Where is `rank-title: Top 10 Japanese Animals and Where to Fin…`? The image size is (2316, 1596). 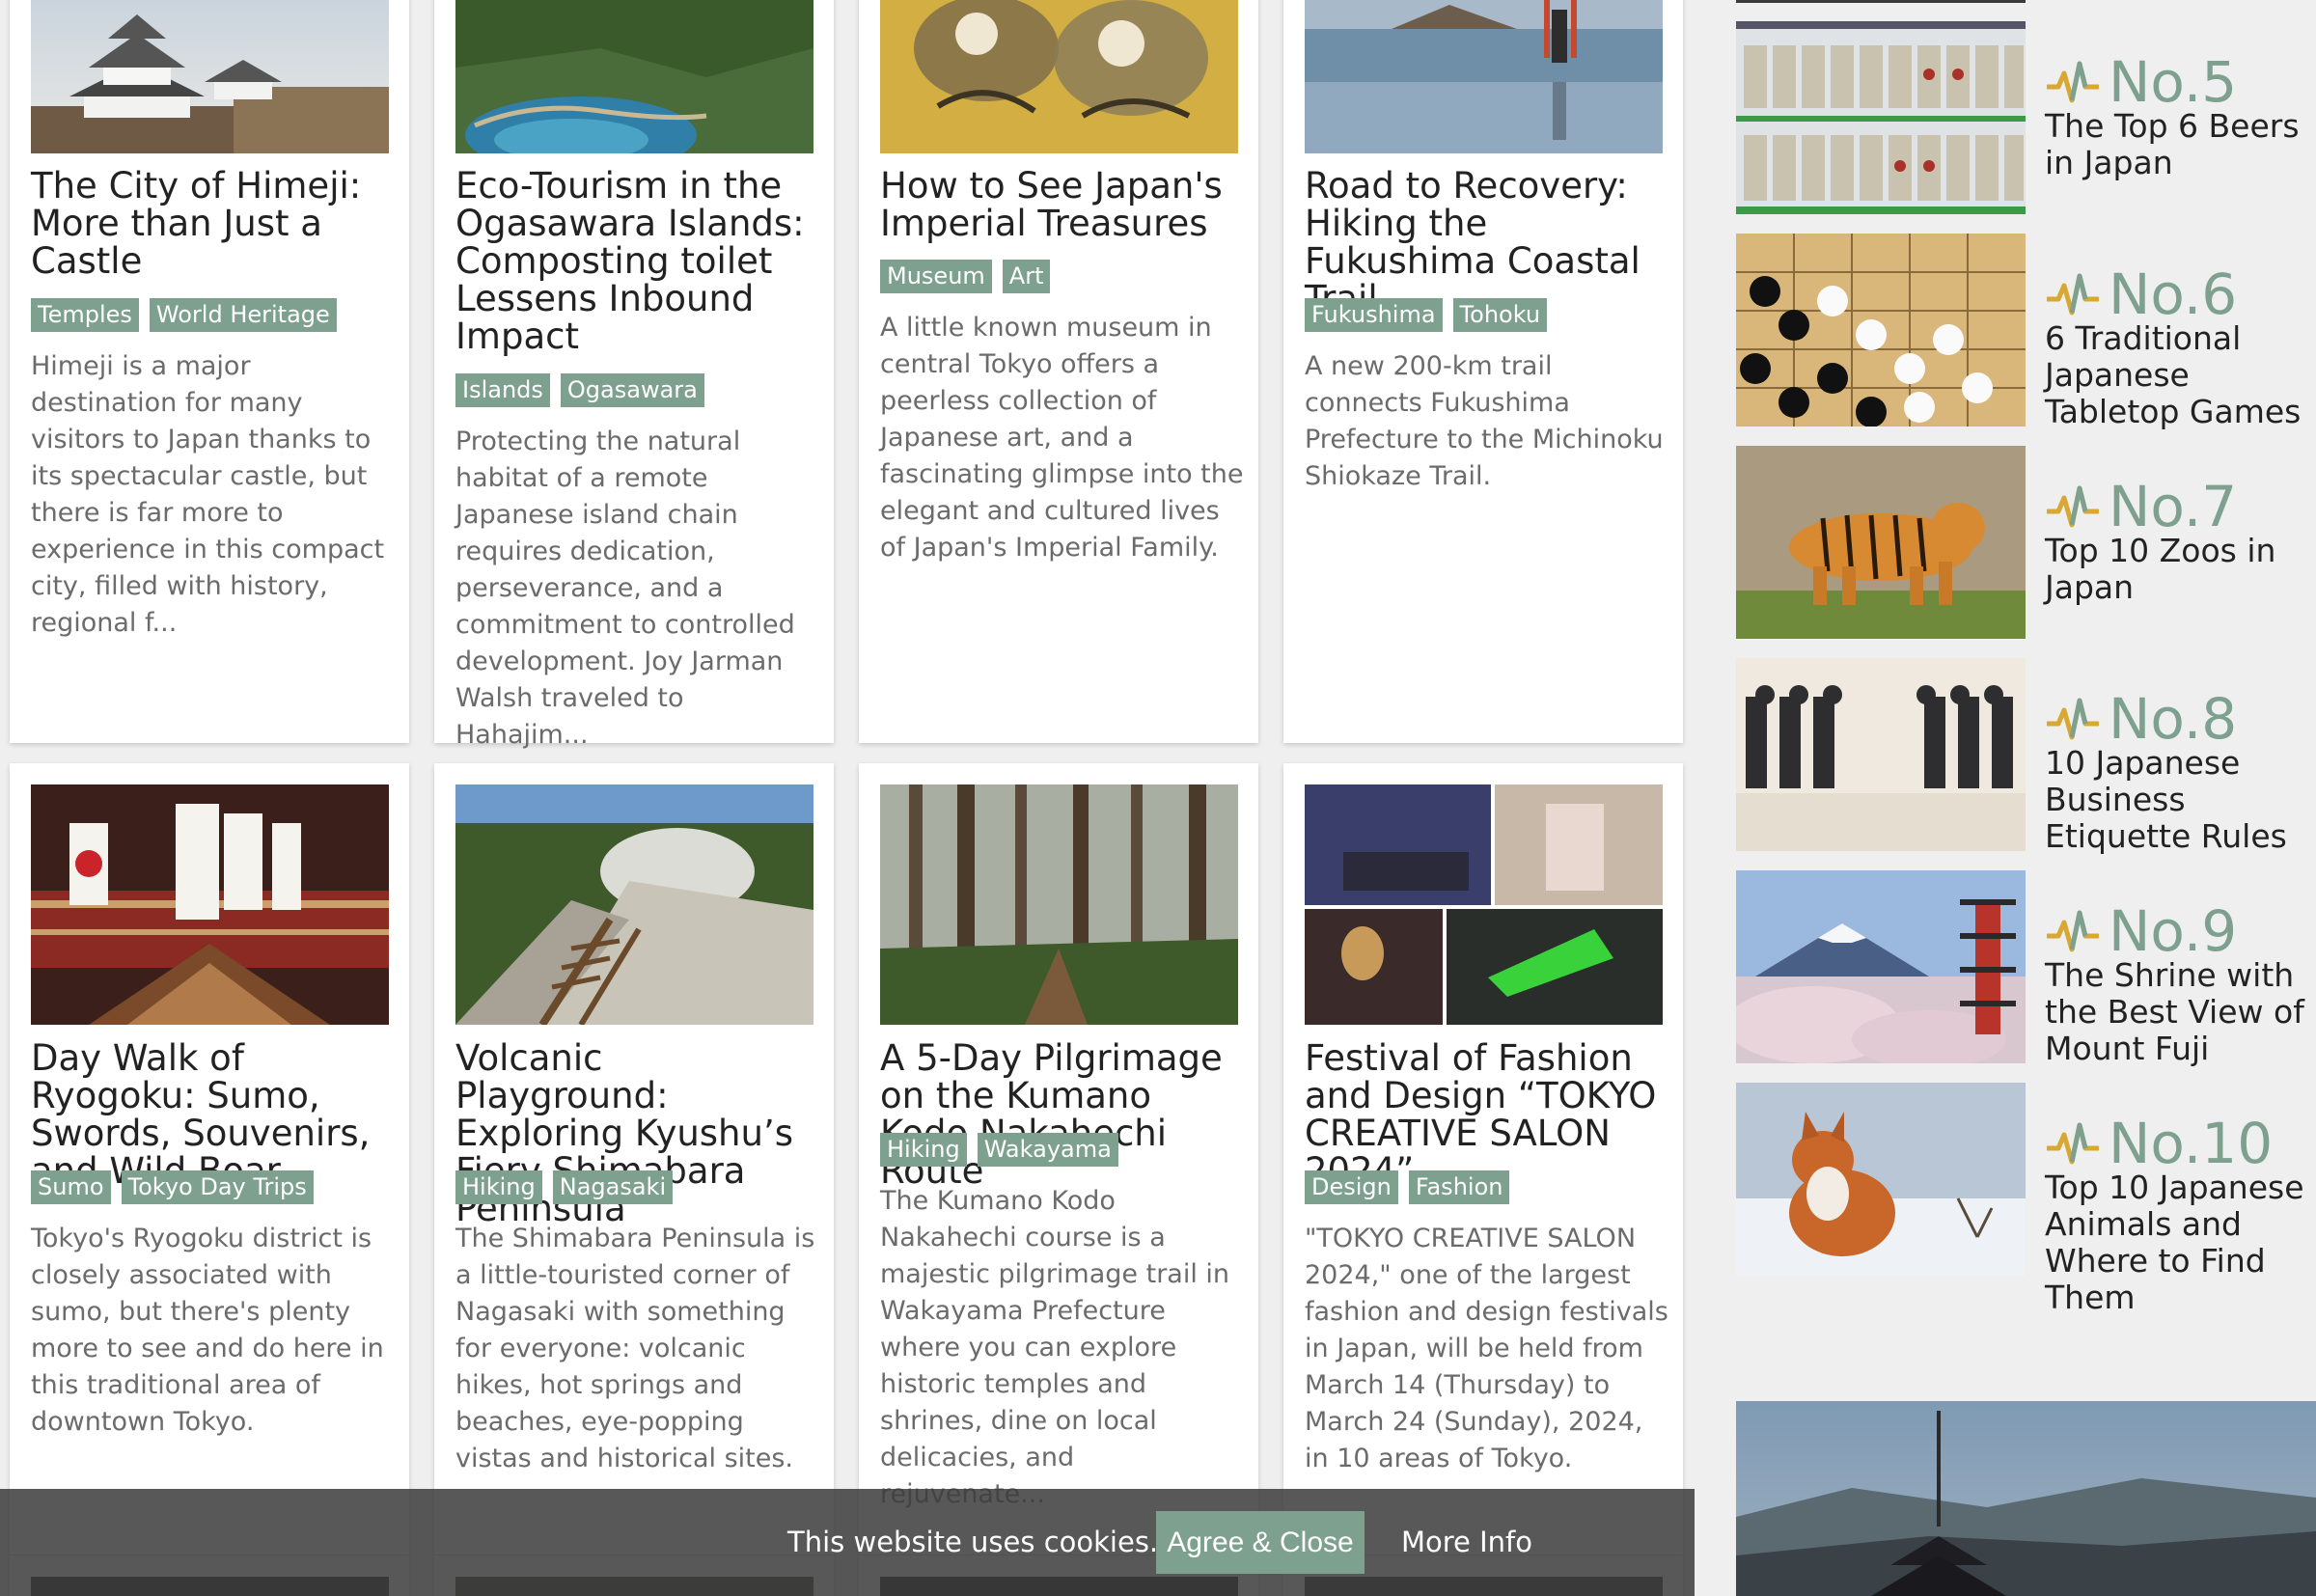 rank-title: Top 10 Japanese Animals and Where to Fin… is located at coordinates (2180, 1242).